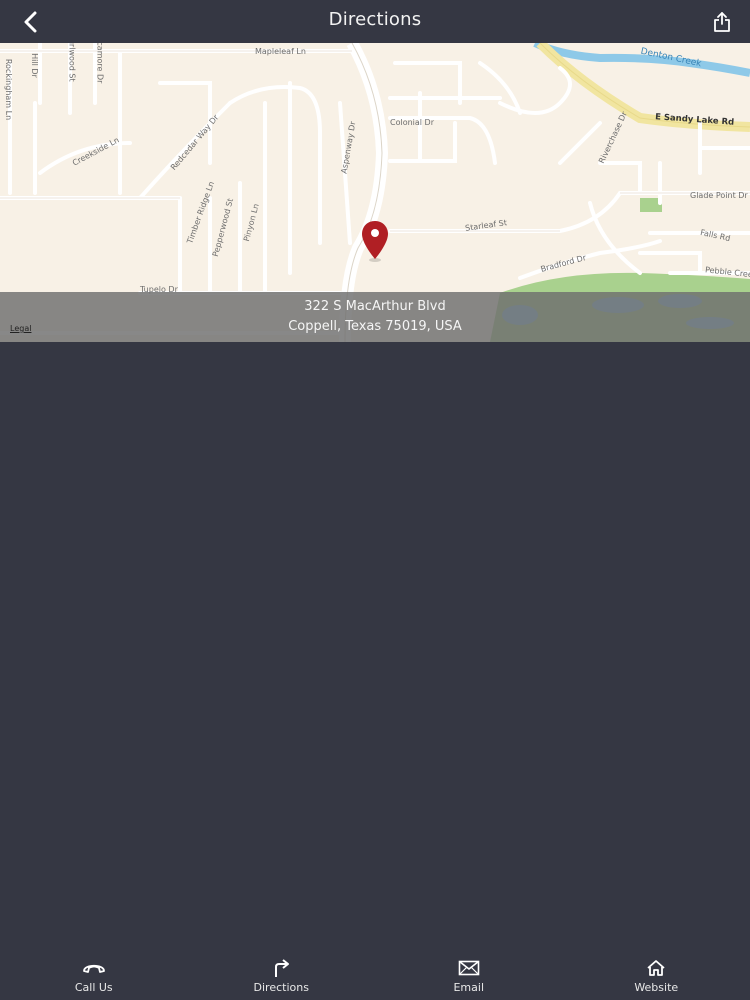 The width and height of the screenshot is (750, 1000). I want to click on street-label: Burlwood St, so click(72, 62).